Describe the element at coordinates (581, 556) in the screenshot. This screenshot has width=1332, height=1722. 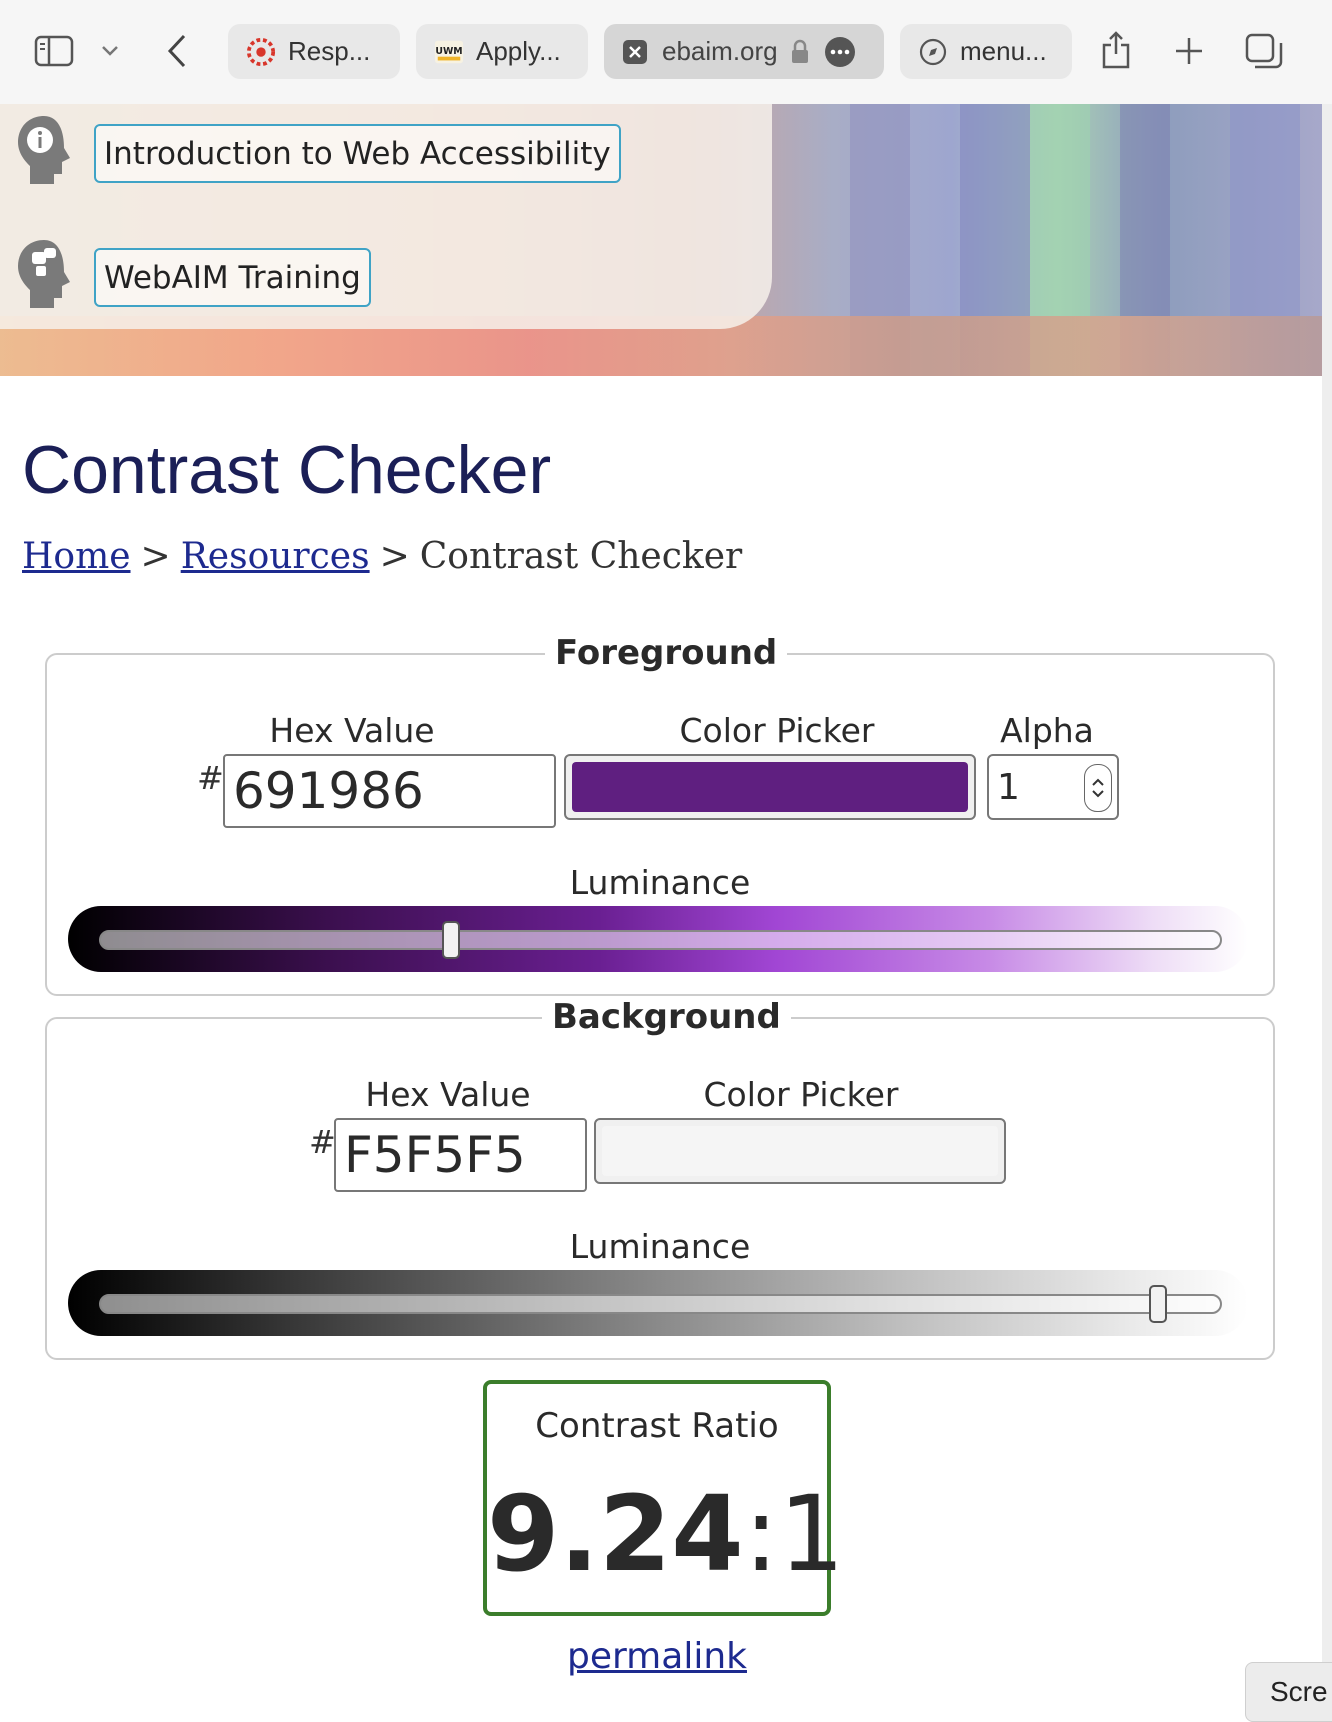
I see `breadcrumb-current: Contrast Checker` at that location.